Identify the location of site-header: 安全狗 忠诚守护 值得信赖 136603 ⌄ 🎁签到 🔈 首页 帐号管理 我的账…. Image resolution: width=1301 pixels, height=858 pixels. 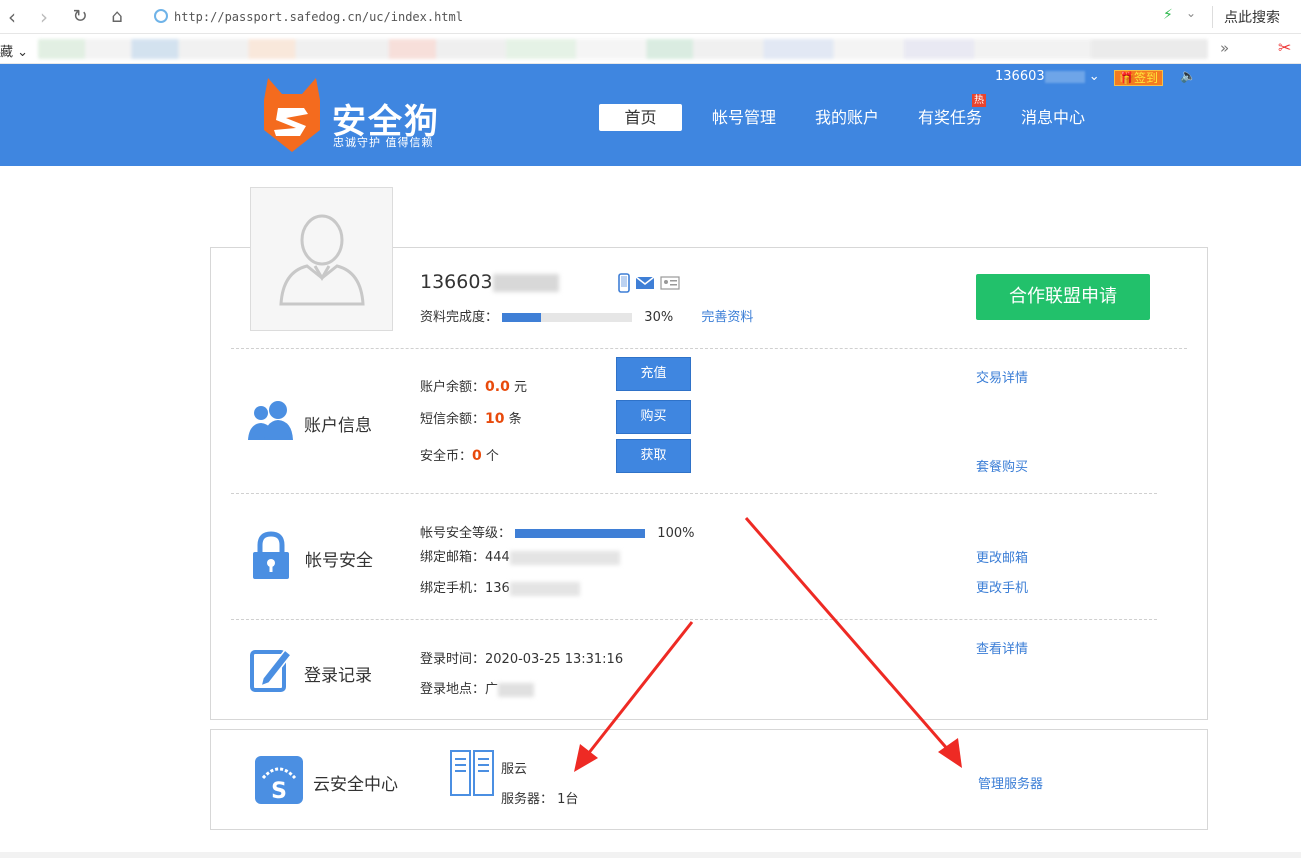
(650, 115).